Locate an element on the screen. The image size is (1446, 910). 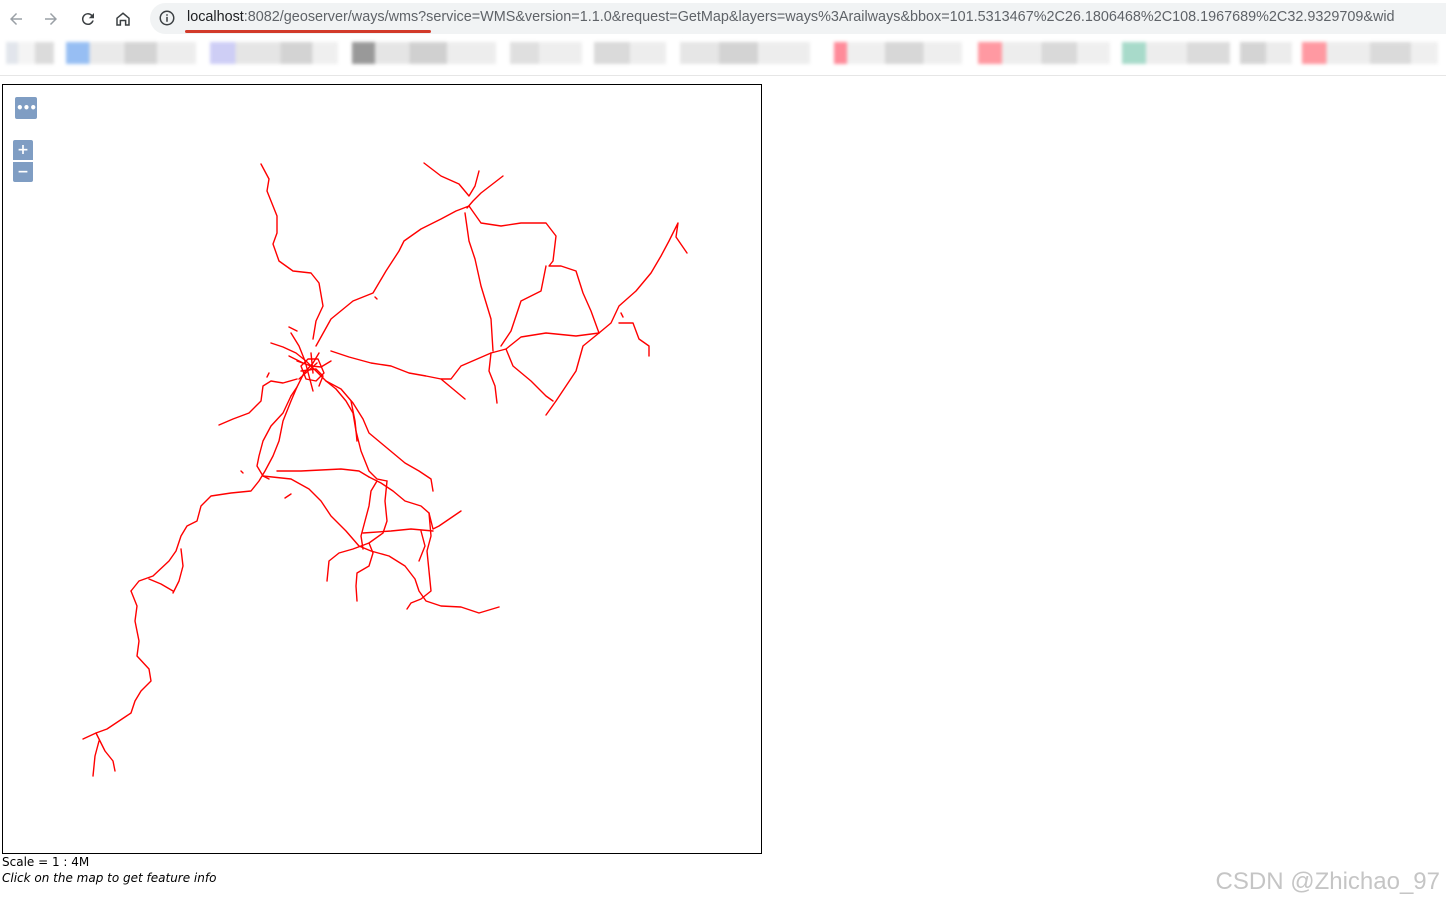
forward-button is located at coordinates (51, 19).